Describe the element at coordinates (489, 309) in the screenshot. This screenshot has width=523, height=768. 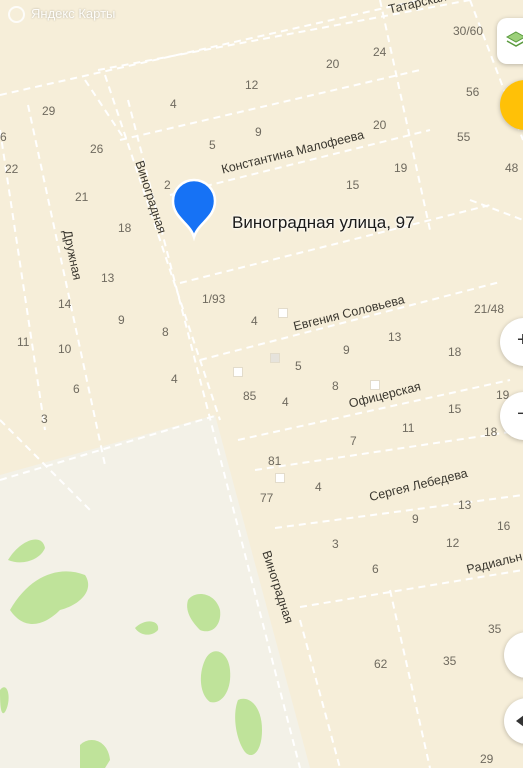
I see `house-number: 21/48` at that location.